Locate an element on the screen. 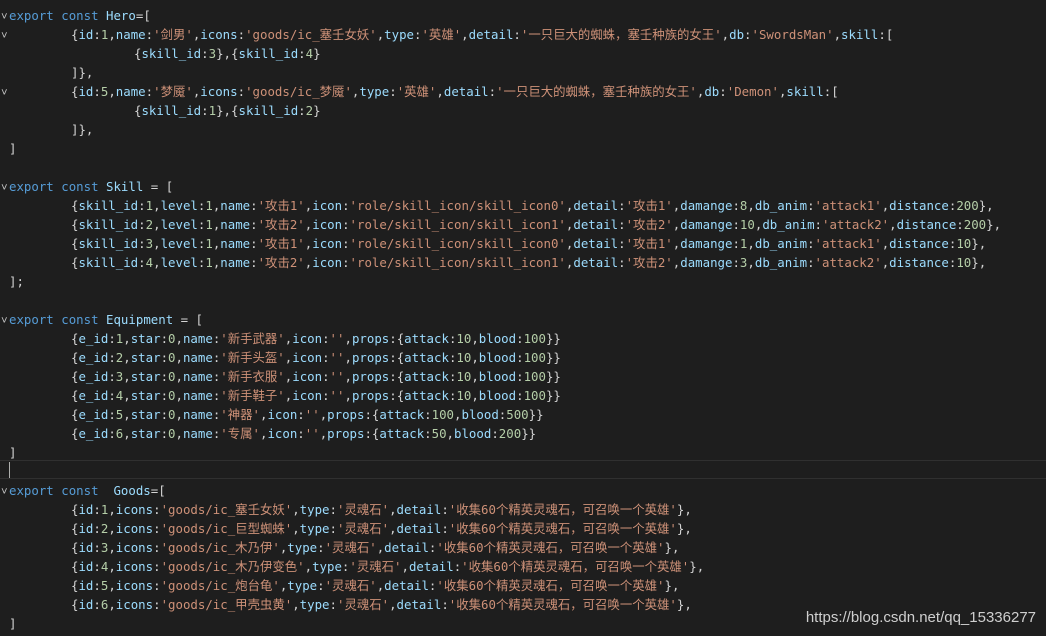 This screenshot has width=1046, height=636. code-text: ] is located at coordinates (12, 452).